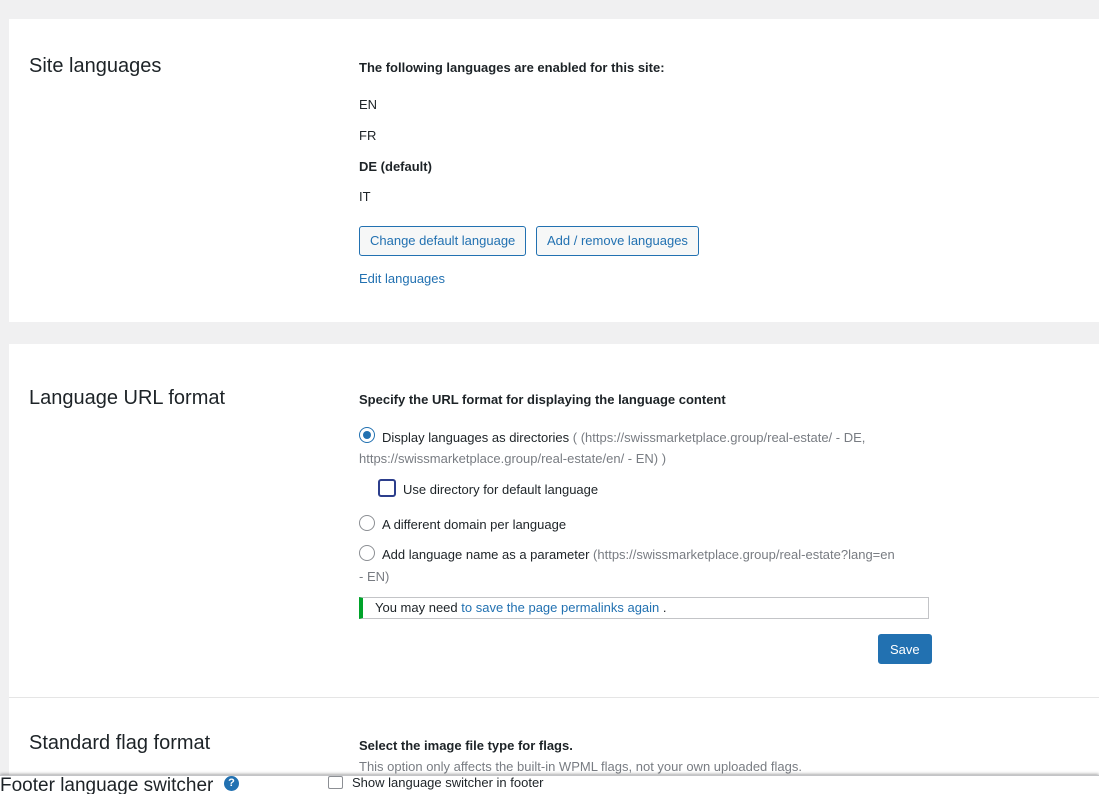 The width and height of the screenshot is (1099, 794). Describe the element at coordinates (560, 607) in the screenshot. I see `save-permalinks-link: to save the page permalinks again` at that location.